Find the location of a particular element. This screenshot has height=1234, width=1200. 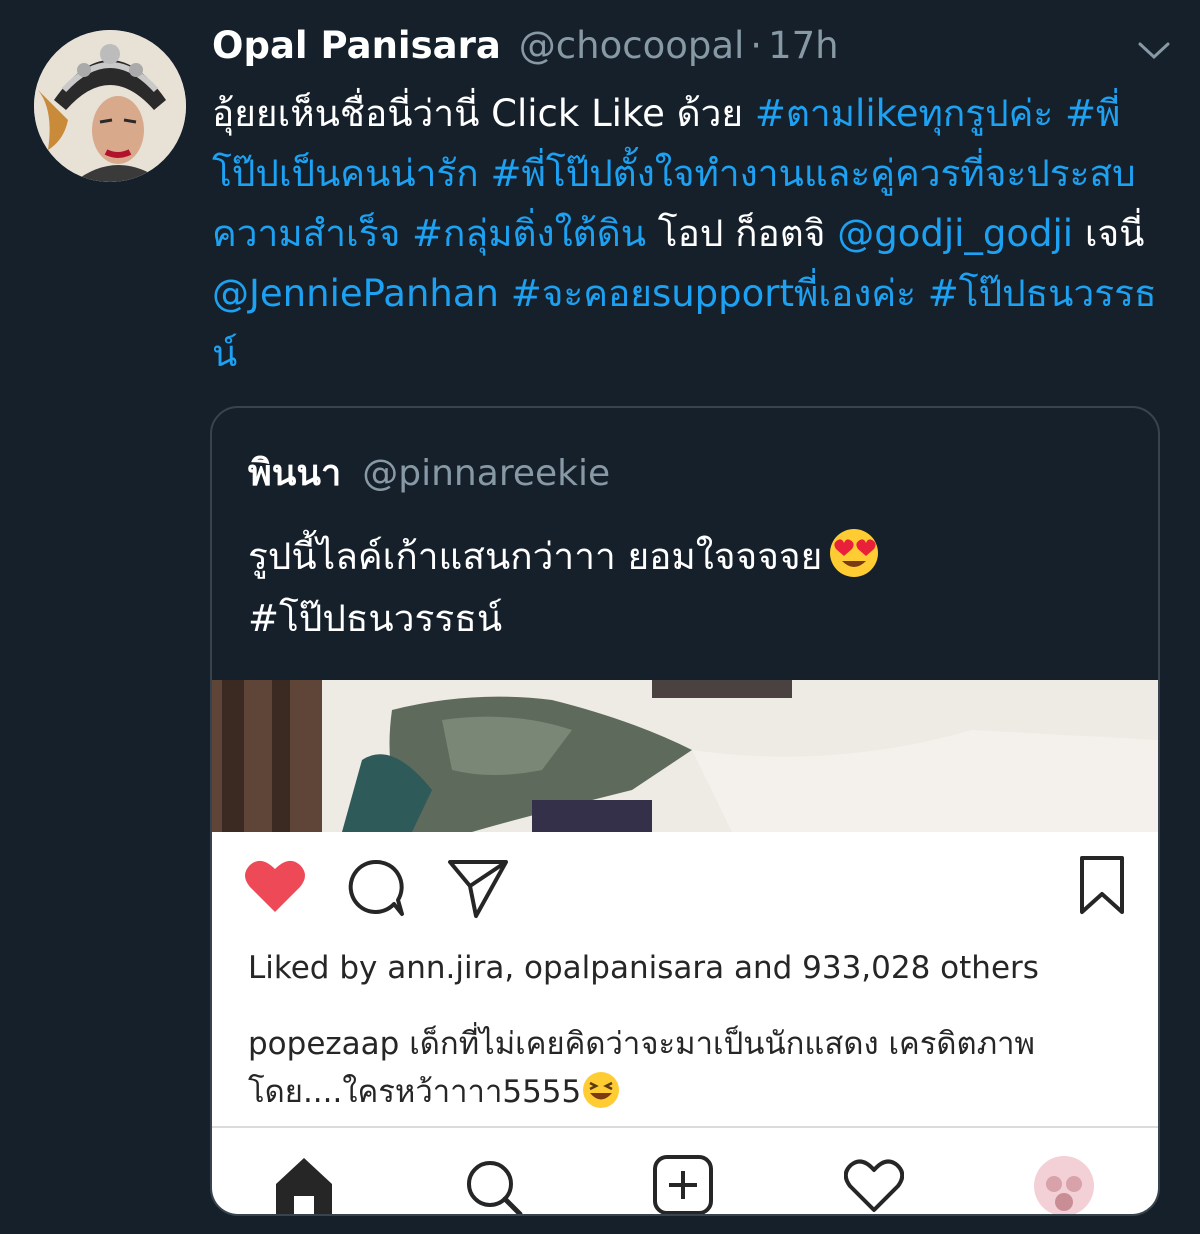

heart-eyes-emoji-icon is located at coordinates (854, 553).